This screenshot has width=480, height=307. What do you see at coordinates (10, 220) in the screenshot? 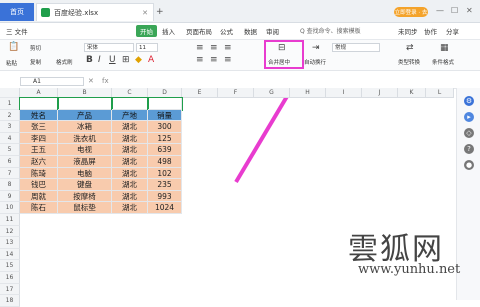
I see `row-header-11: 11` at bounding box center [10, 220].